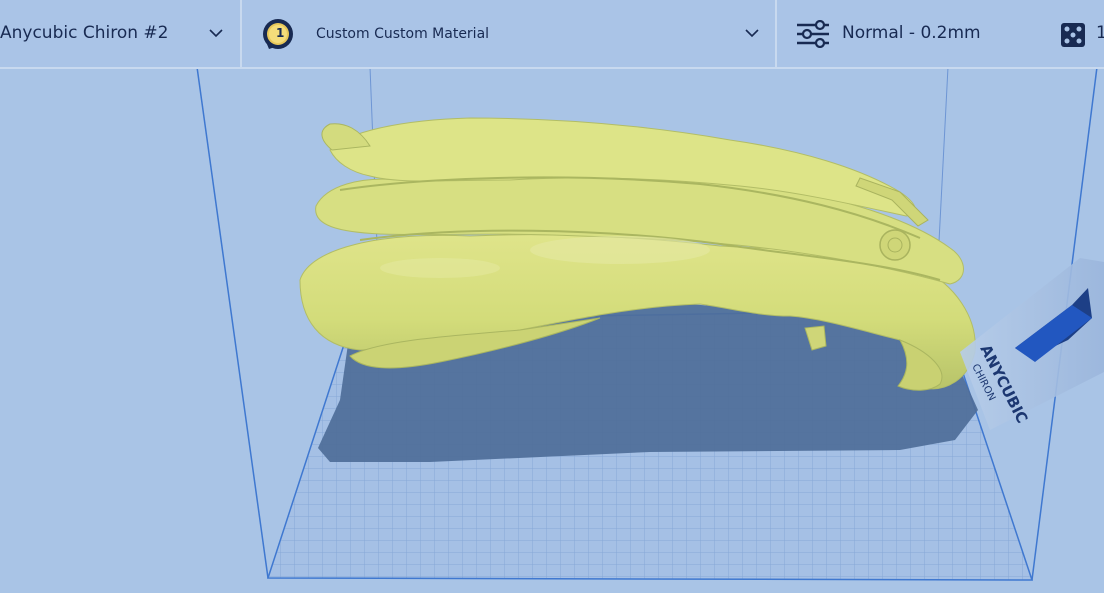 This screenshot has width=1104, height=593. Describe the element at coordinates (280, 33) in the screenshot. I see `extruder-number: 1` at that location.